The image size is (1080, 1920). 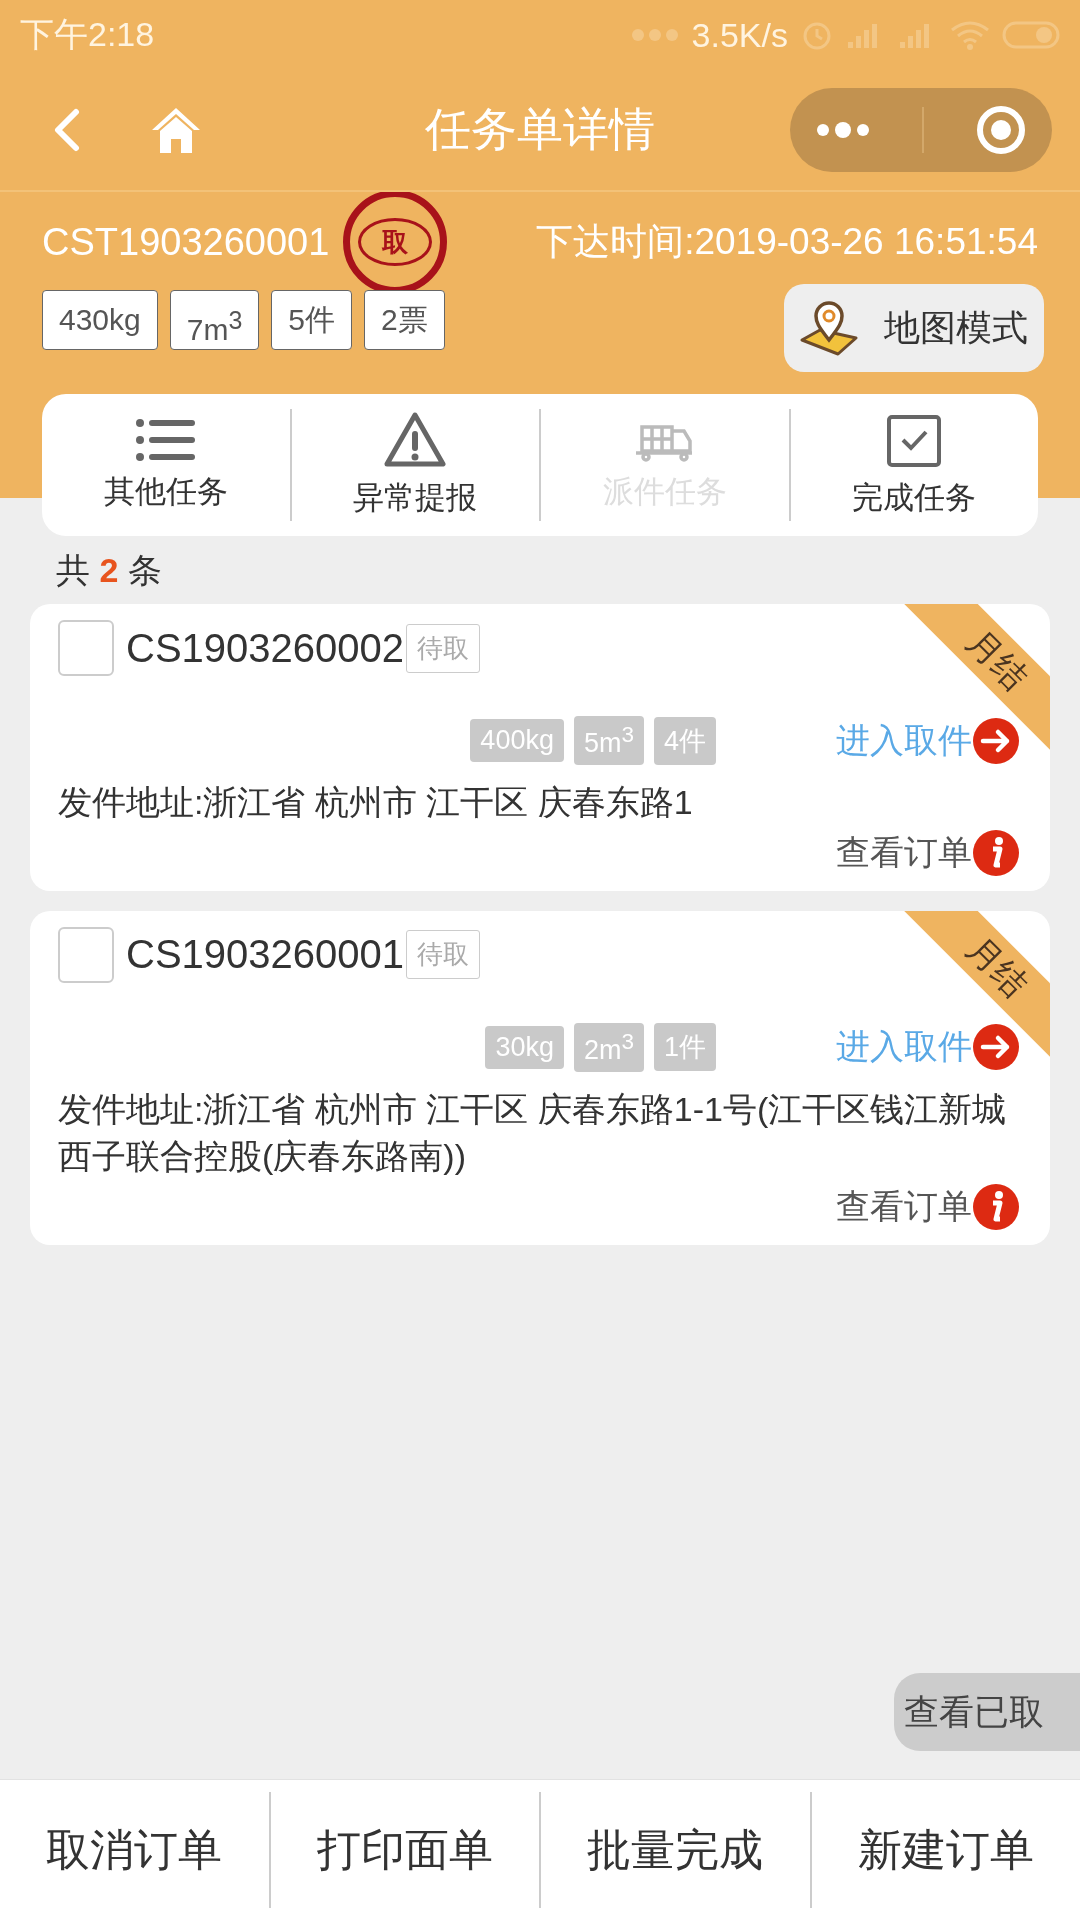 I want to click on sender-address: 发件地址:浙江省 杭州市 江干区 庆春东路1-1号(江干区钱江新城西子联合控股(庆春东路南)), so click(x=533, y=1133).